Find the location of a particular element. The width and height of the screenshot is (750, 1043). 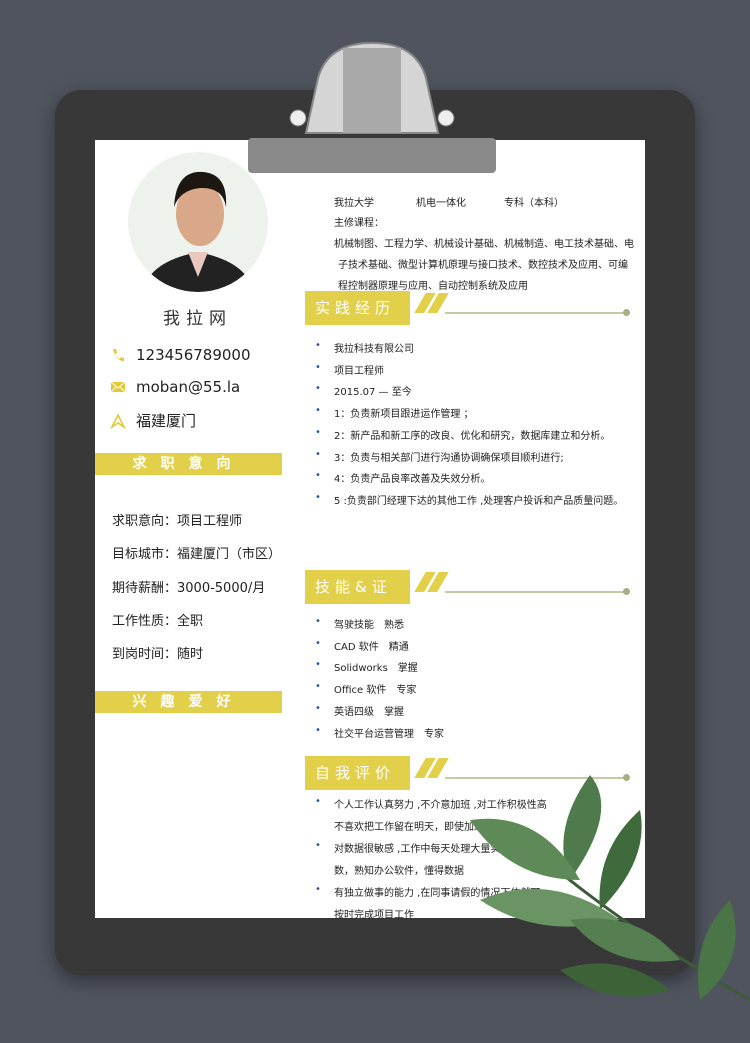

list-item: 5 :负责部门经理下达的其他工作 ,处理客户投诉和产品质量问题。 is located at coordinates (479, 501).